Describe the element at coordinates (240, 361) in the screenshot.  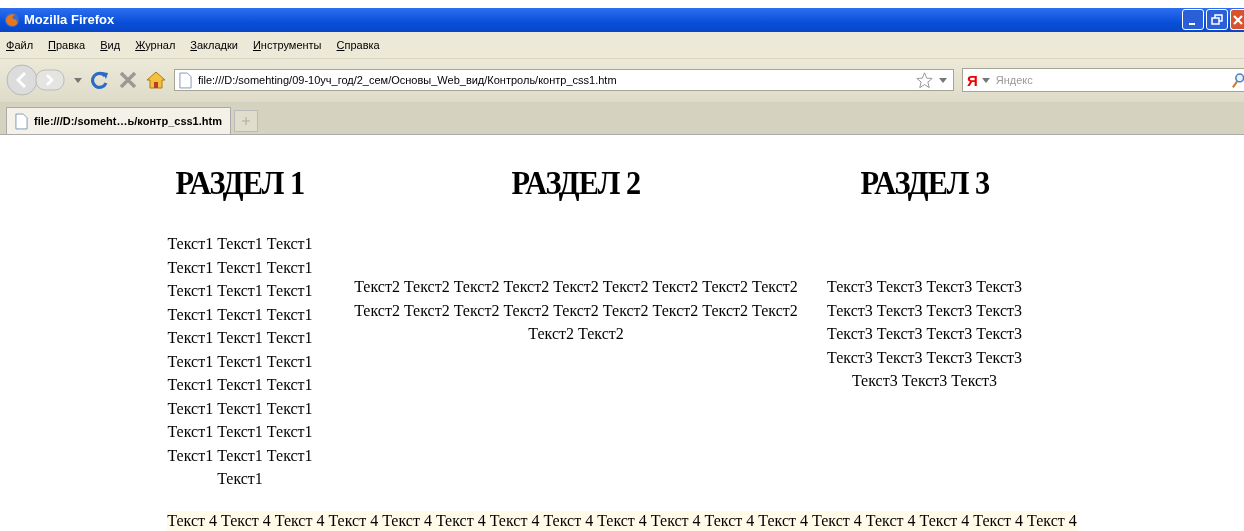
I see `section-text: Текст1 Текст1 Текст1 Текст1 Текст1 Текст1 Текст1 Текст1 Текст1 Текст1 Текст1 Текст1 Текст1 Текст1 Текст1 Текст1 Текст1 Текст1 Текст1 Текст1 Текст1 Текст1 Текст1 Текст1 Текст1 Текст1 Текст1 Текст1 Текст1 Текст1 Текст1` at that location.